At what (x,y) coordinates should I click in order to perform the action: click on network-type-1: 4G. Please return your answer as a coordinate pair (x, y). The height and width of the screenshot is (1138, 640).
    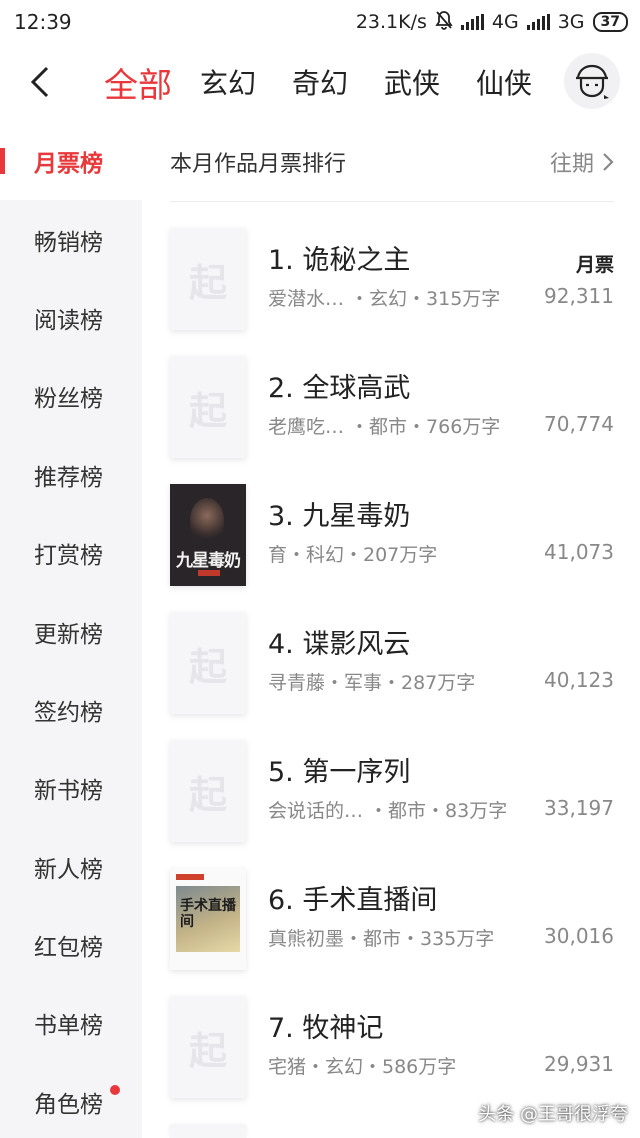
    Looking at the image, I should click on (505, 22).